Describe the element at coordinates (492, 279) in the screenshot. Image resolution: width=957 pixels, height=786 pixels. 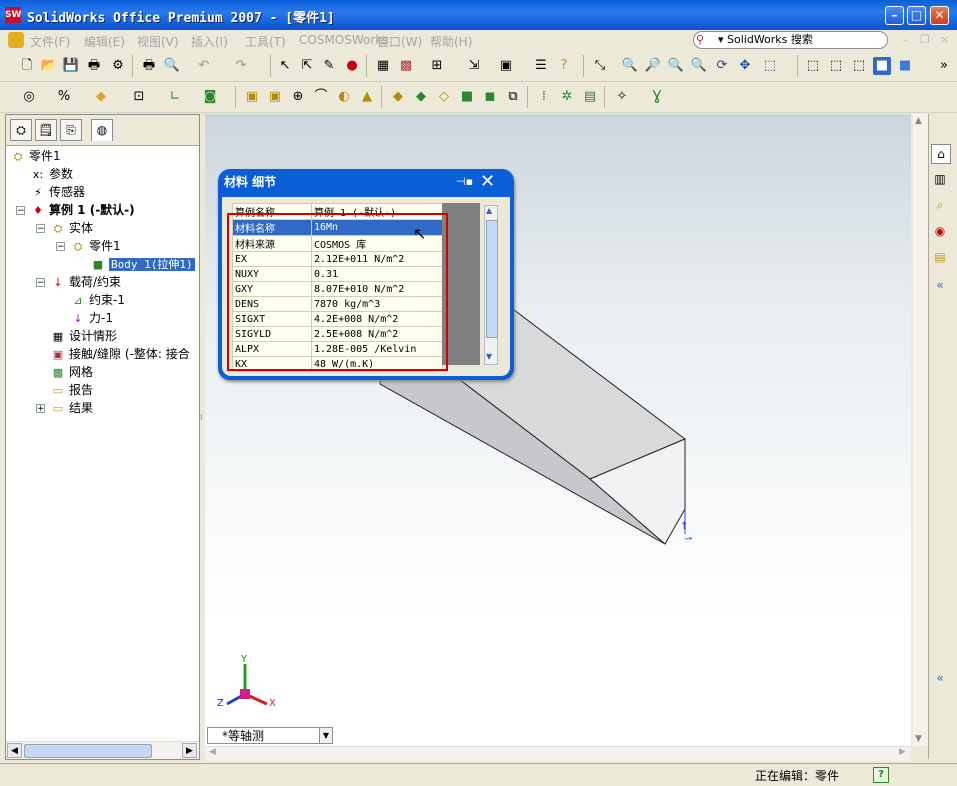
I see `scroll-thumb` at that location.